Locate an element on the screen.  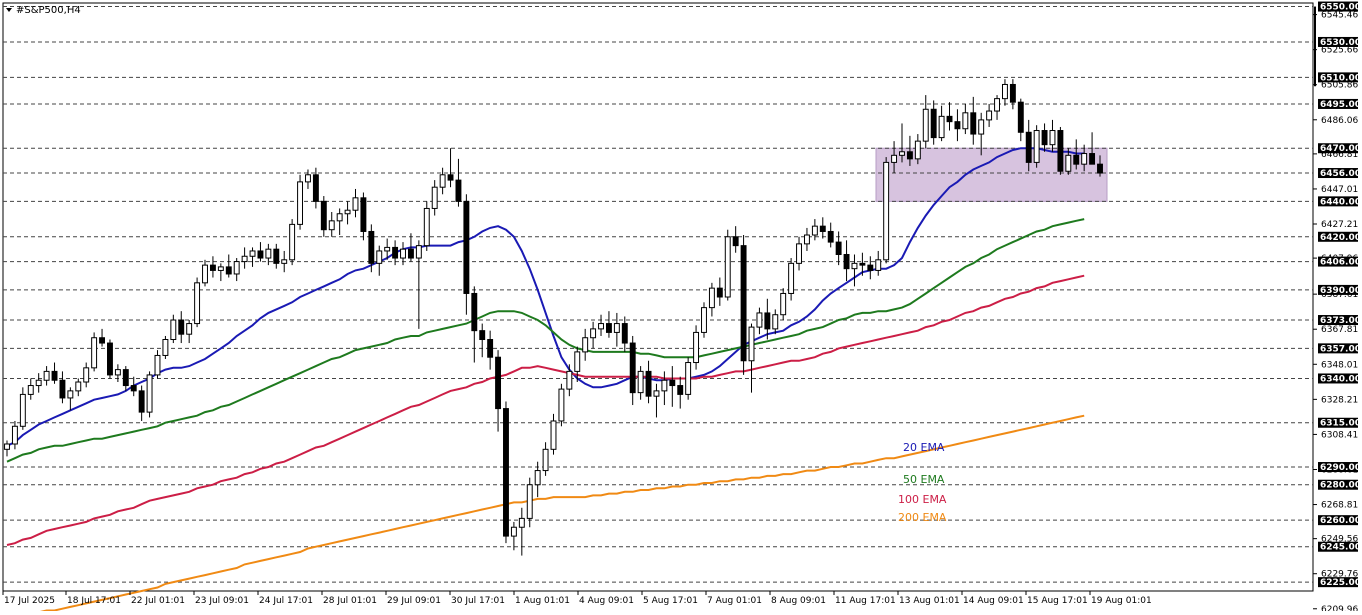
x-tick-label: 18 Jul 17:01 is located at coordinates (94, 601).